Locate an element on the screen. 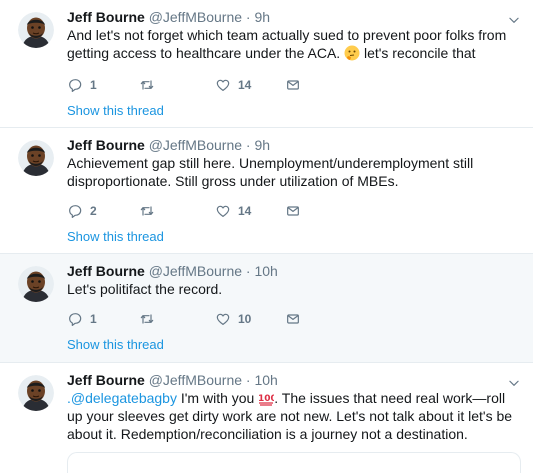 The width and height of the screenshot is (533, 473). reply-count: 2 is located at coordinates (93, 211).